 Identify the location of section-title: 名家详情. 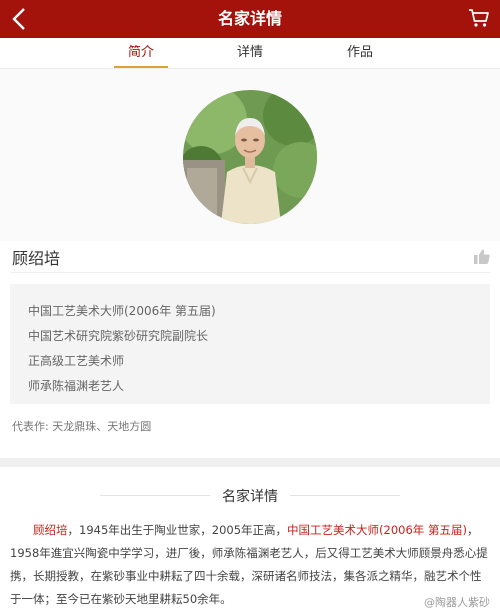
(250, 497).